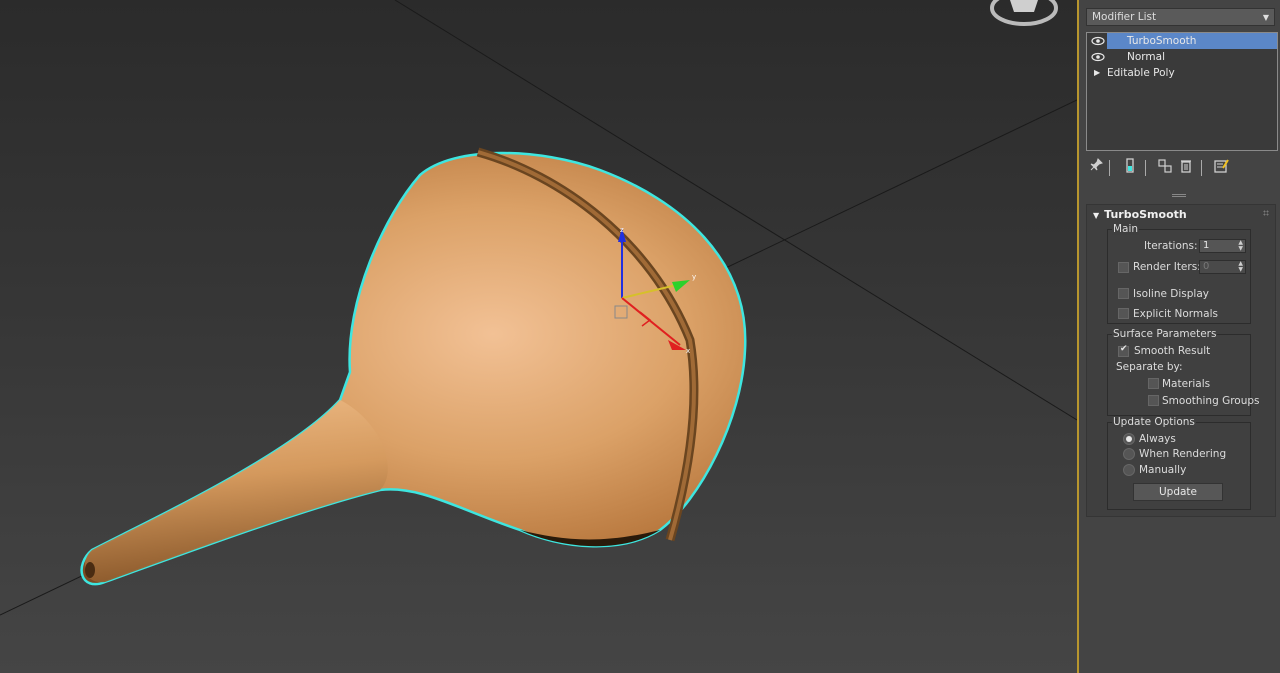 This screenshot has height=673, width=1280. What do you see at coordinates (1146, 57) in the screenshot?
I see `stack-item-label: Normal` at bounding box center [1146, 57].